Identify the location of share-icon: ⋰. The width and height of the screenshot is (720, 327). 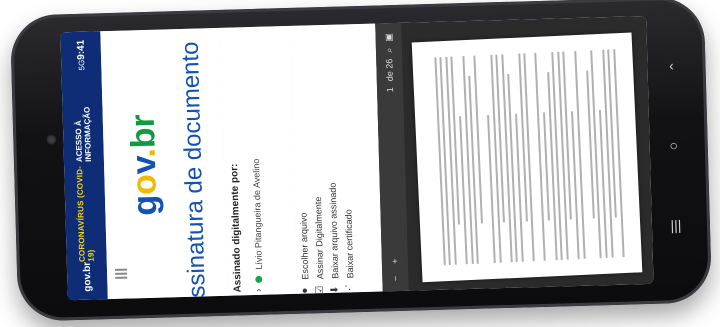
(350, 289).